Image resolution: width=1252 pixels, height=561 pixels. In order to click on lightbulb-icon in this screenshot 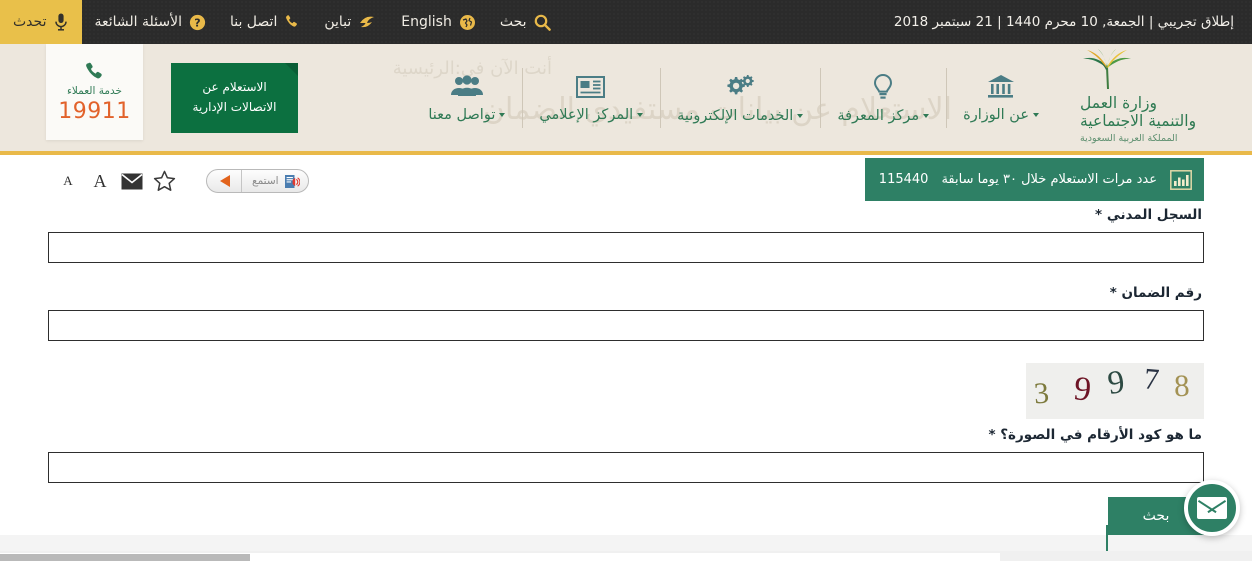, I will do `click(883, 87)`.